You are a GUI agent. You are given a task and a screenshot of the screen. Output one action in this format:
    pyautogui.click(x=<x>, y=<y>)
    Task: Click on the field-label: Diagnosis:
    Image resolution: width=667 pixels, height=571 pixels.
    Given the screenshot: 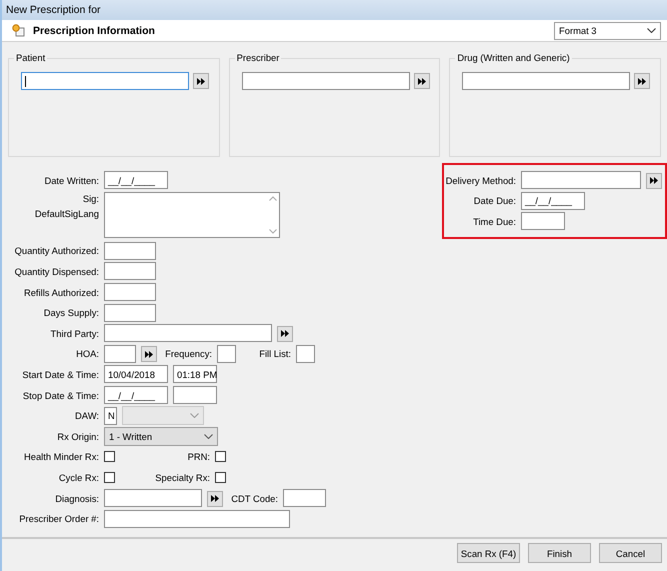 What is the action you would take?
    pyautogui.click(x=76, y=498)
    